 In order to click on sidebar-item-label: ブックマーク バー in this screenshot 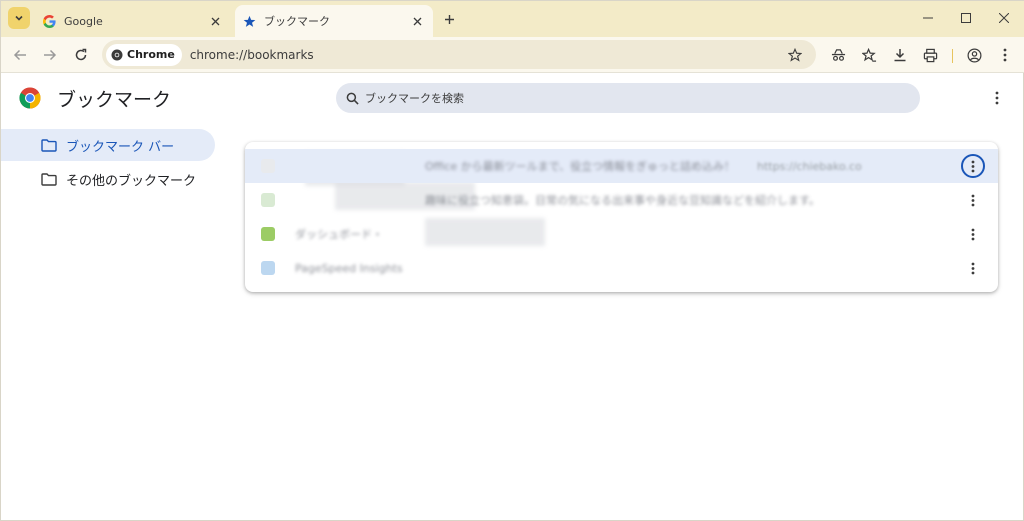, I will do `click(120, 147)`.